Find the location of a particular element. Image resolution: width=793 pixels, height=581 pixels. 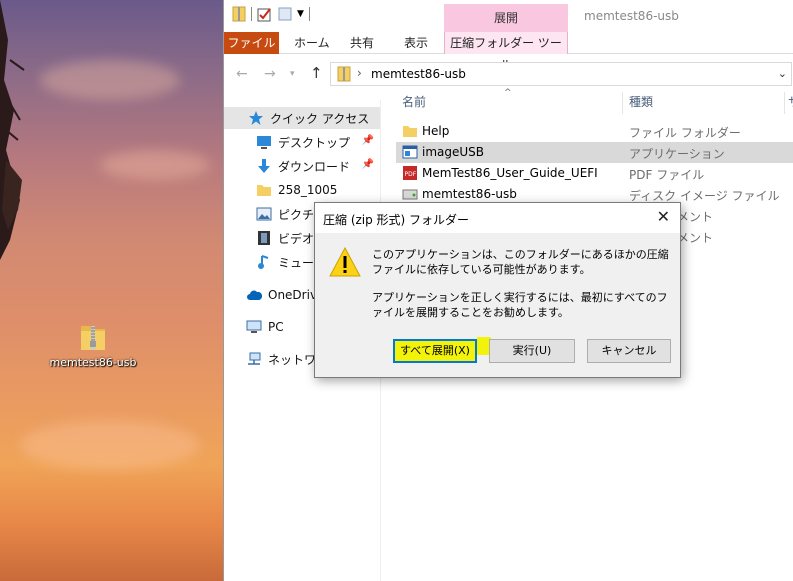

nav-label: デスクトップ is located at coordinates (314, 142).